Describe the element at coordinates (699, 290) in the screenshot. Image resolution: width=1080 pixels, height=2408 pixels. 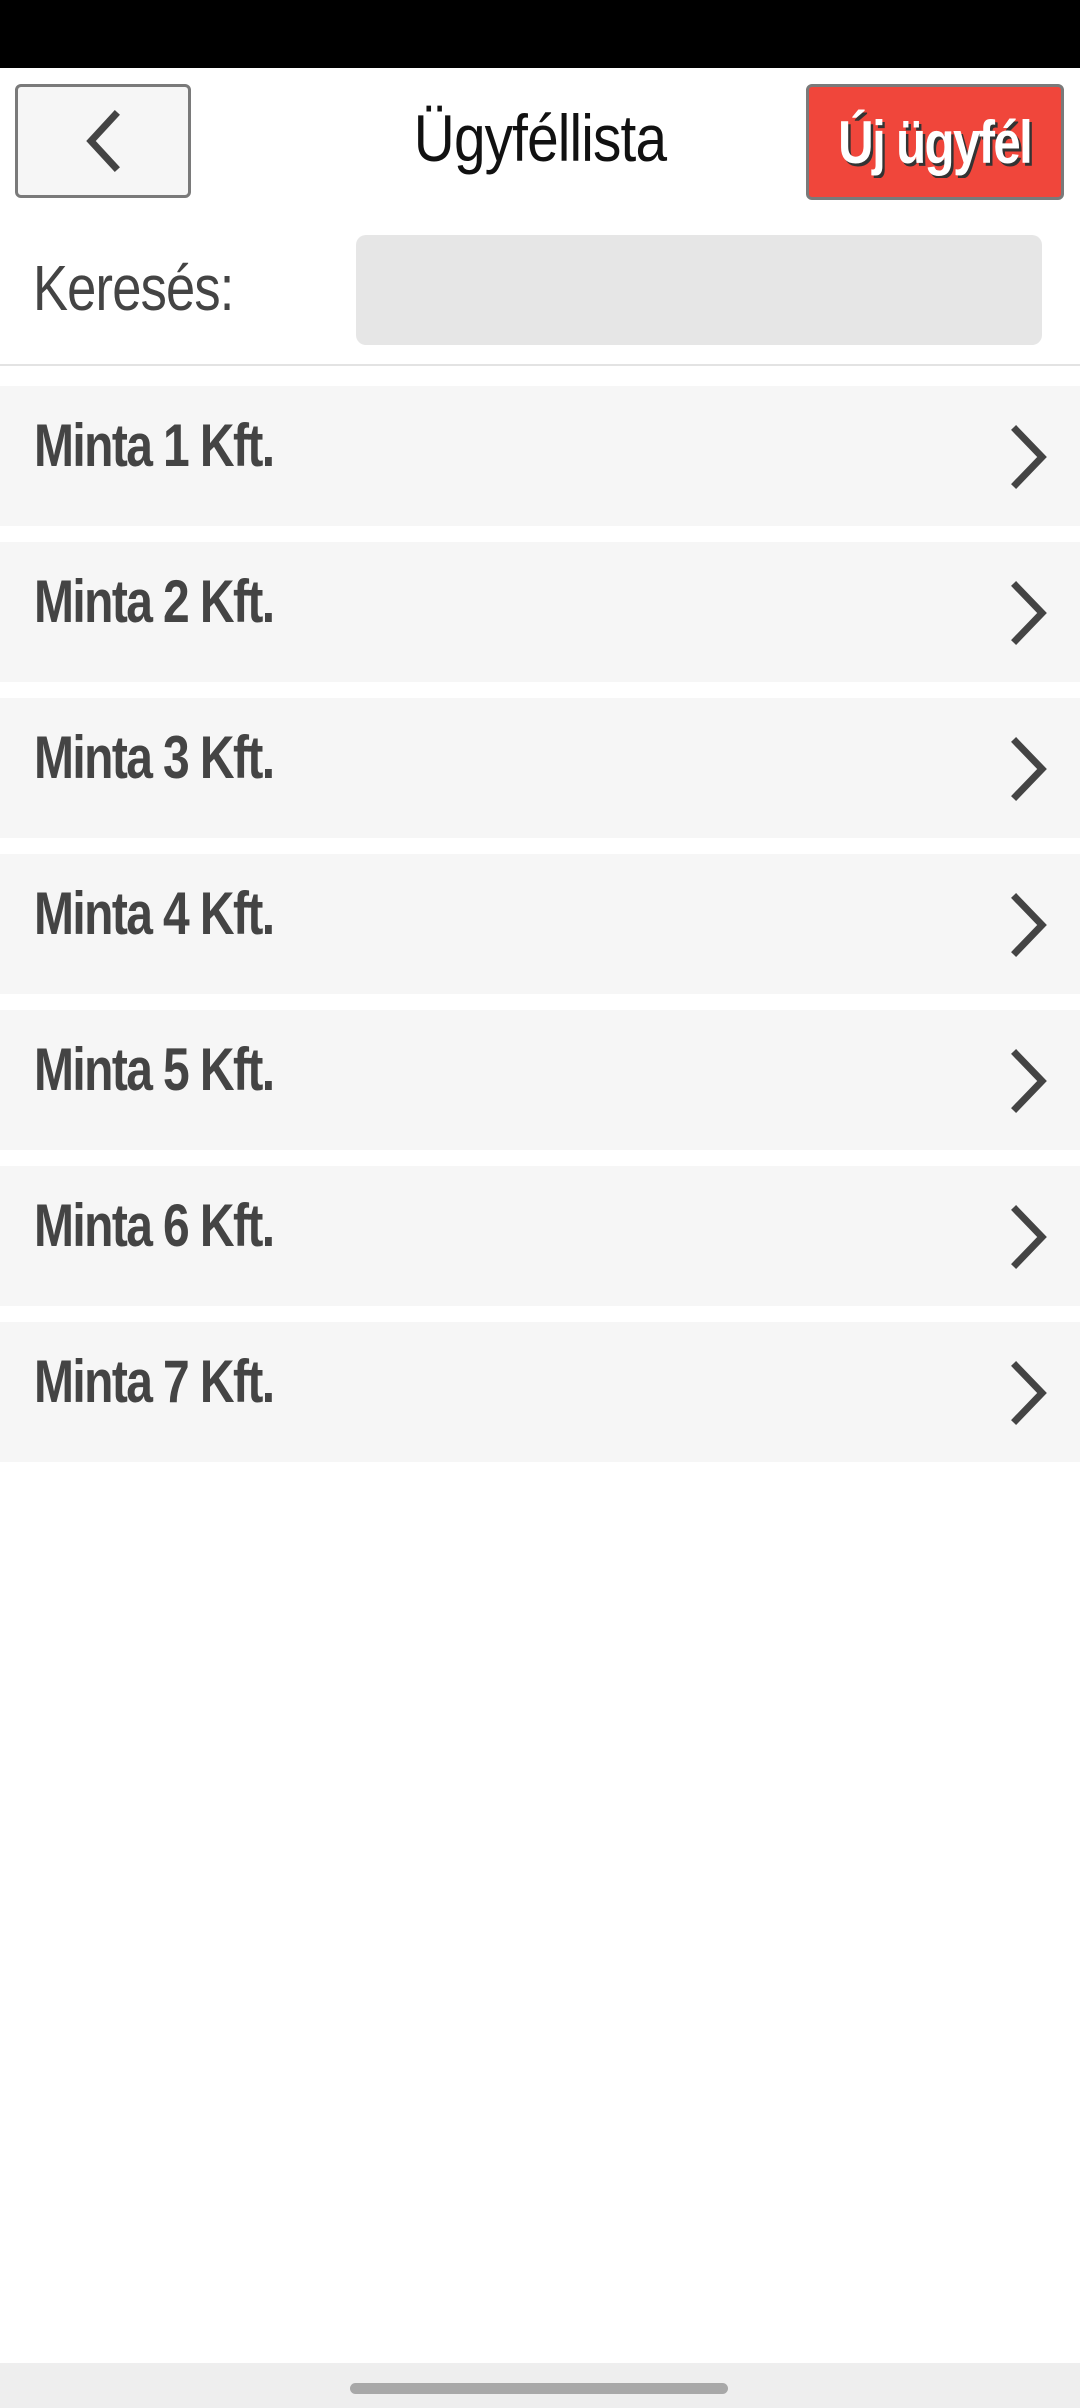
I see `search-input` at that location.